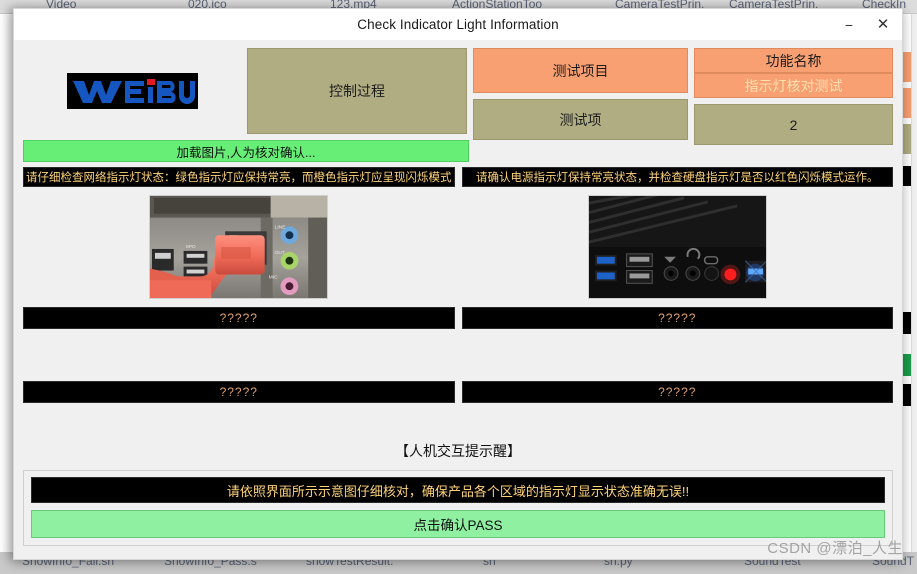 This screenshot has width=917, height=574. Describe the element at coordinates (793, 60) in the screenshot. I see `function-name-label: 功能名称` at that location.